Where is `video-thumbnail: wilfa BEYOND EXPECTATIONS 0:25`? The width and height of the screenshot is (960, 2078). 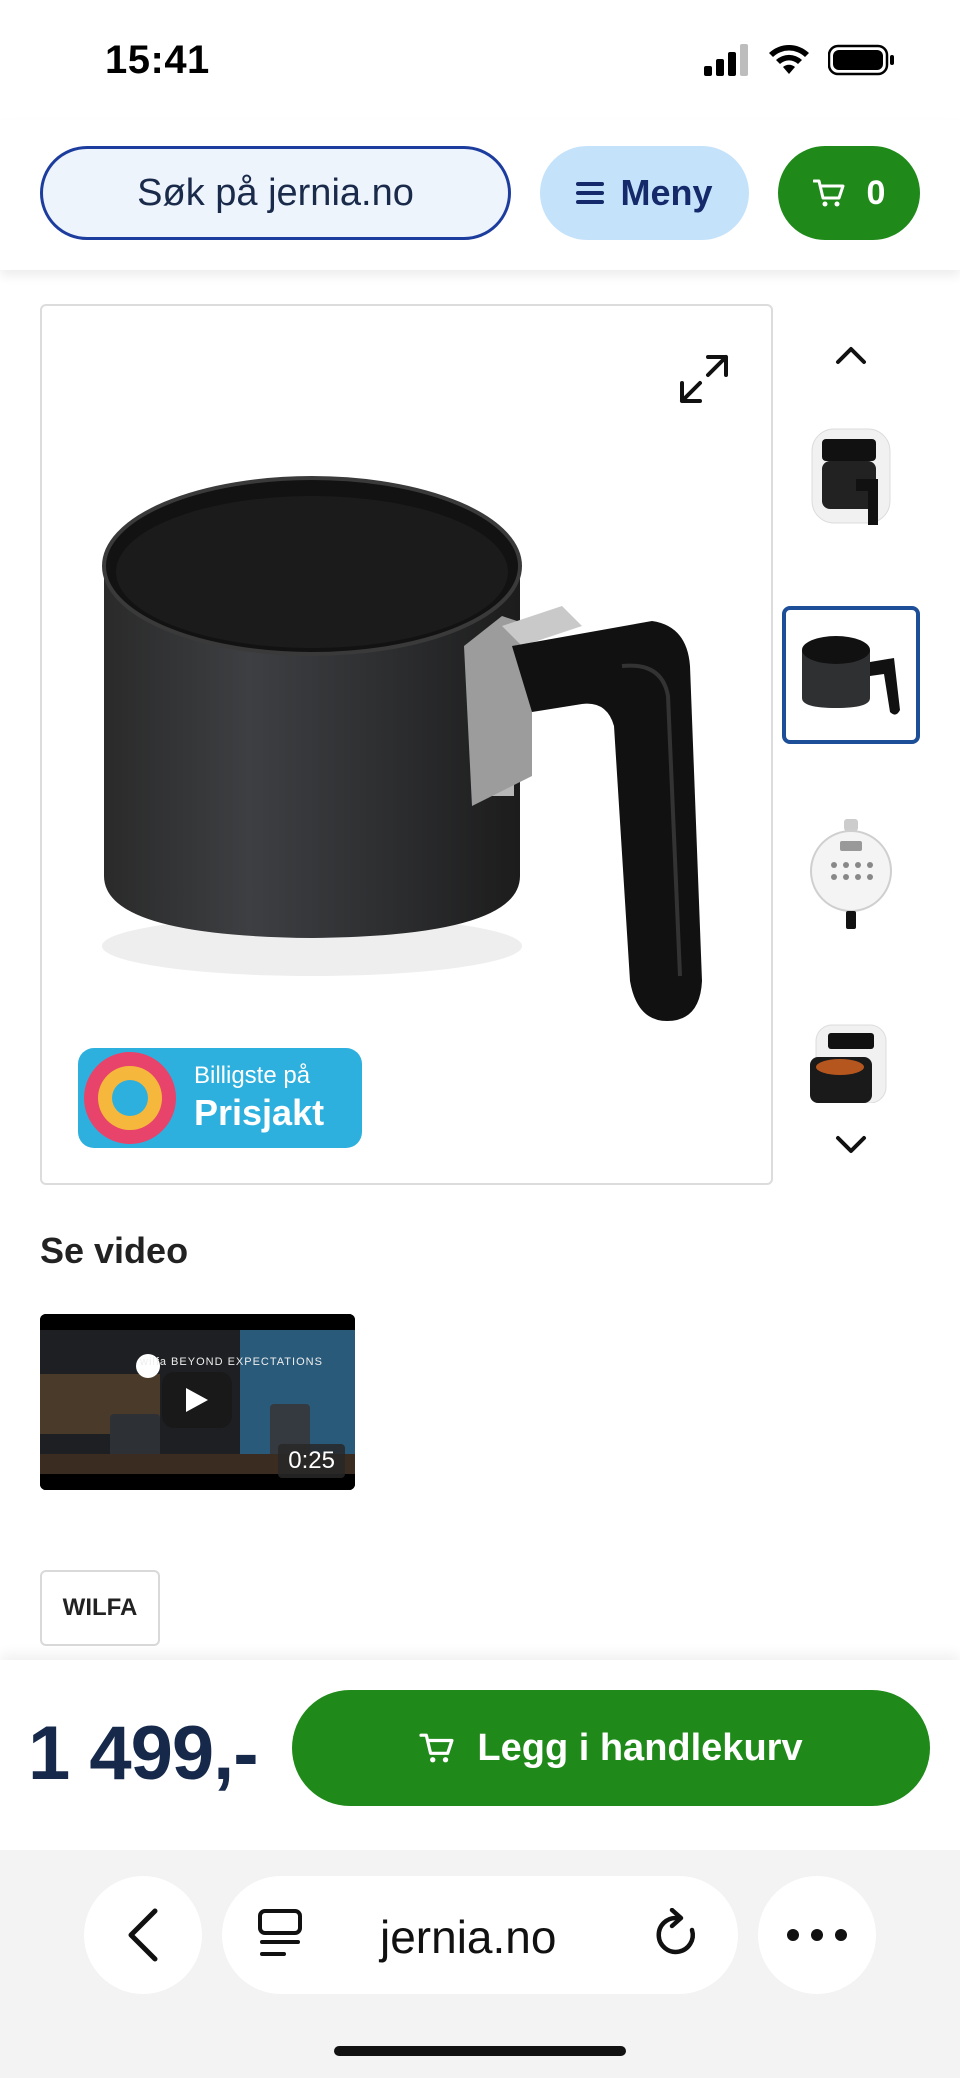 video-thumbnail: wilfa BEYOND EXPECTATIONS 0:25 is located at coordinates (197, 1402).